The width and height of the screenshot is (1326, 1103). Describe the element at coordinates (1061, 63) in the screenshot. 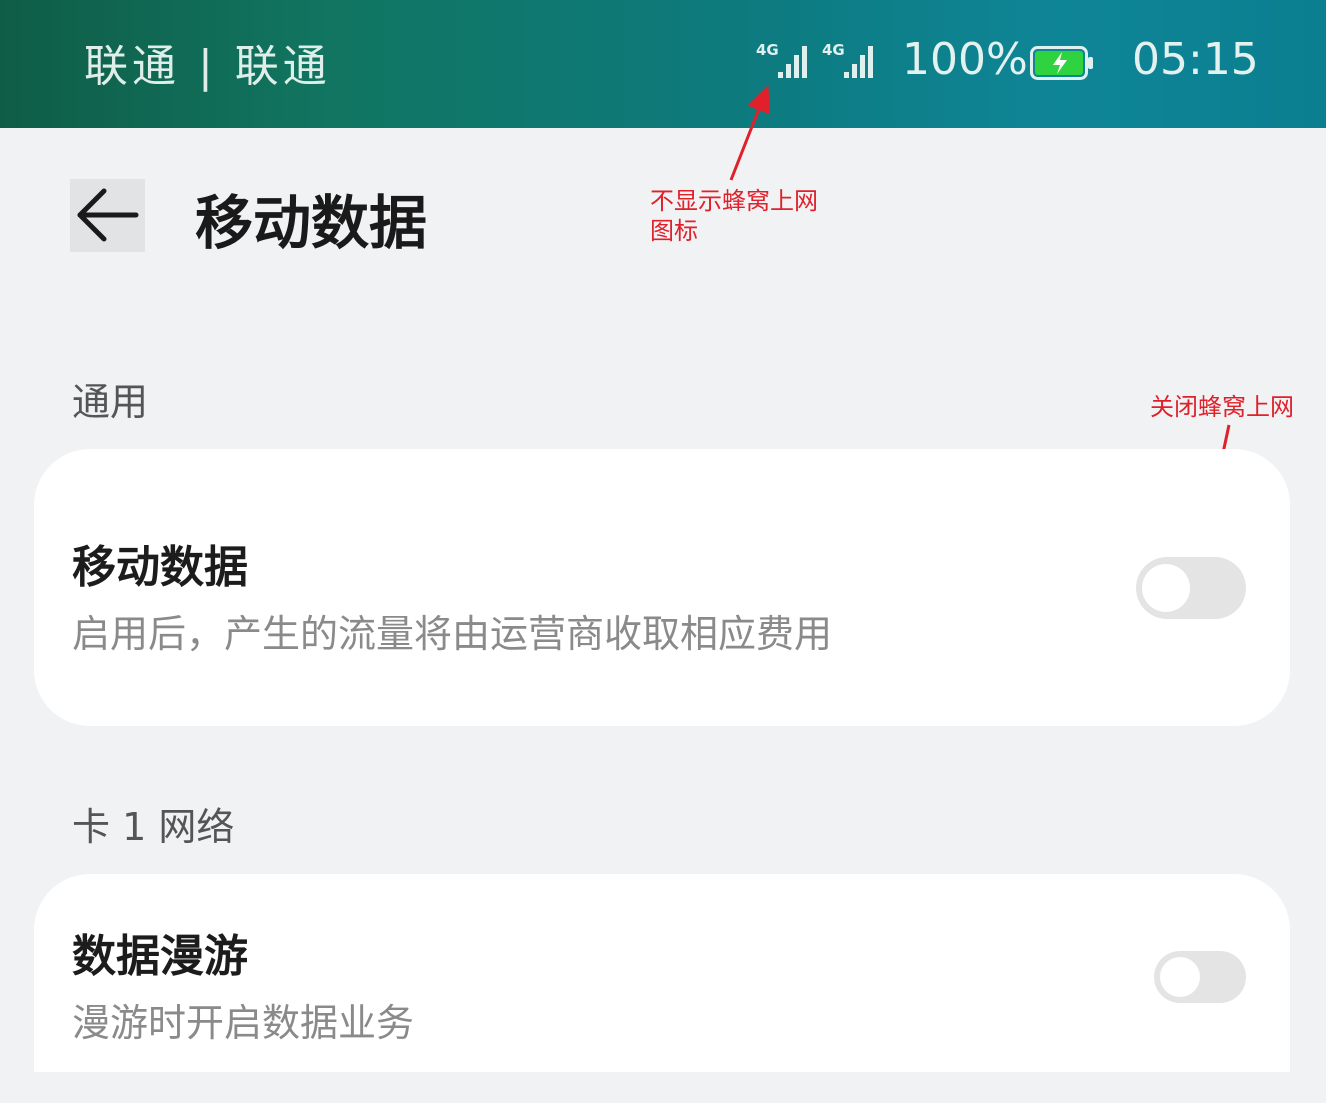

I see `battery-charging-icon` at that location.